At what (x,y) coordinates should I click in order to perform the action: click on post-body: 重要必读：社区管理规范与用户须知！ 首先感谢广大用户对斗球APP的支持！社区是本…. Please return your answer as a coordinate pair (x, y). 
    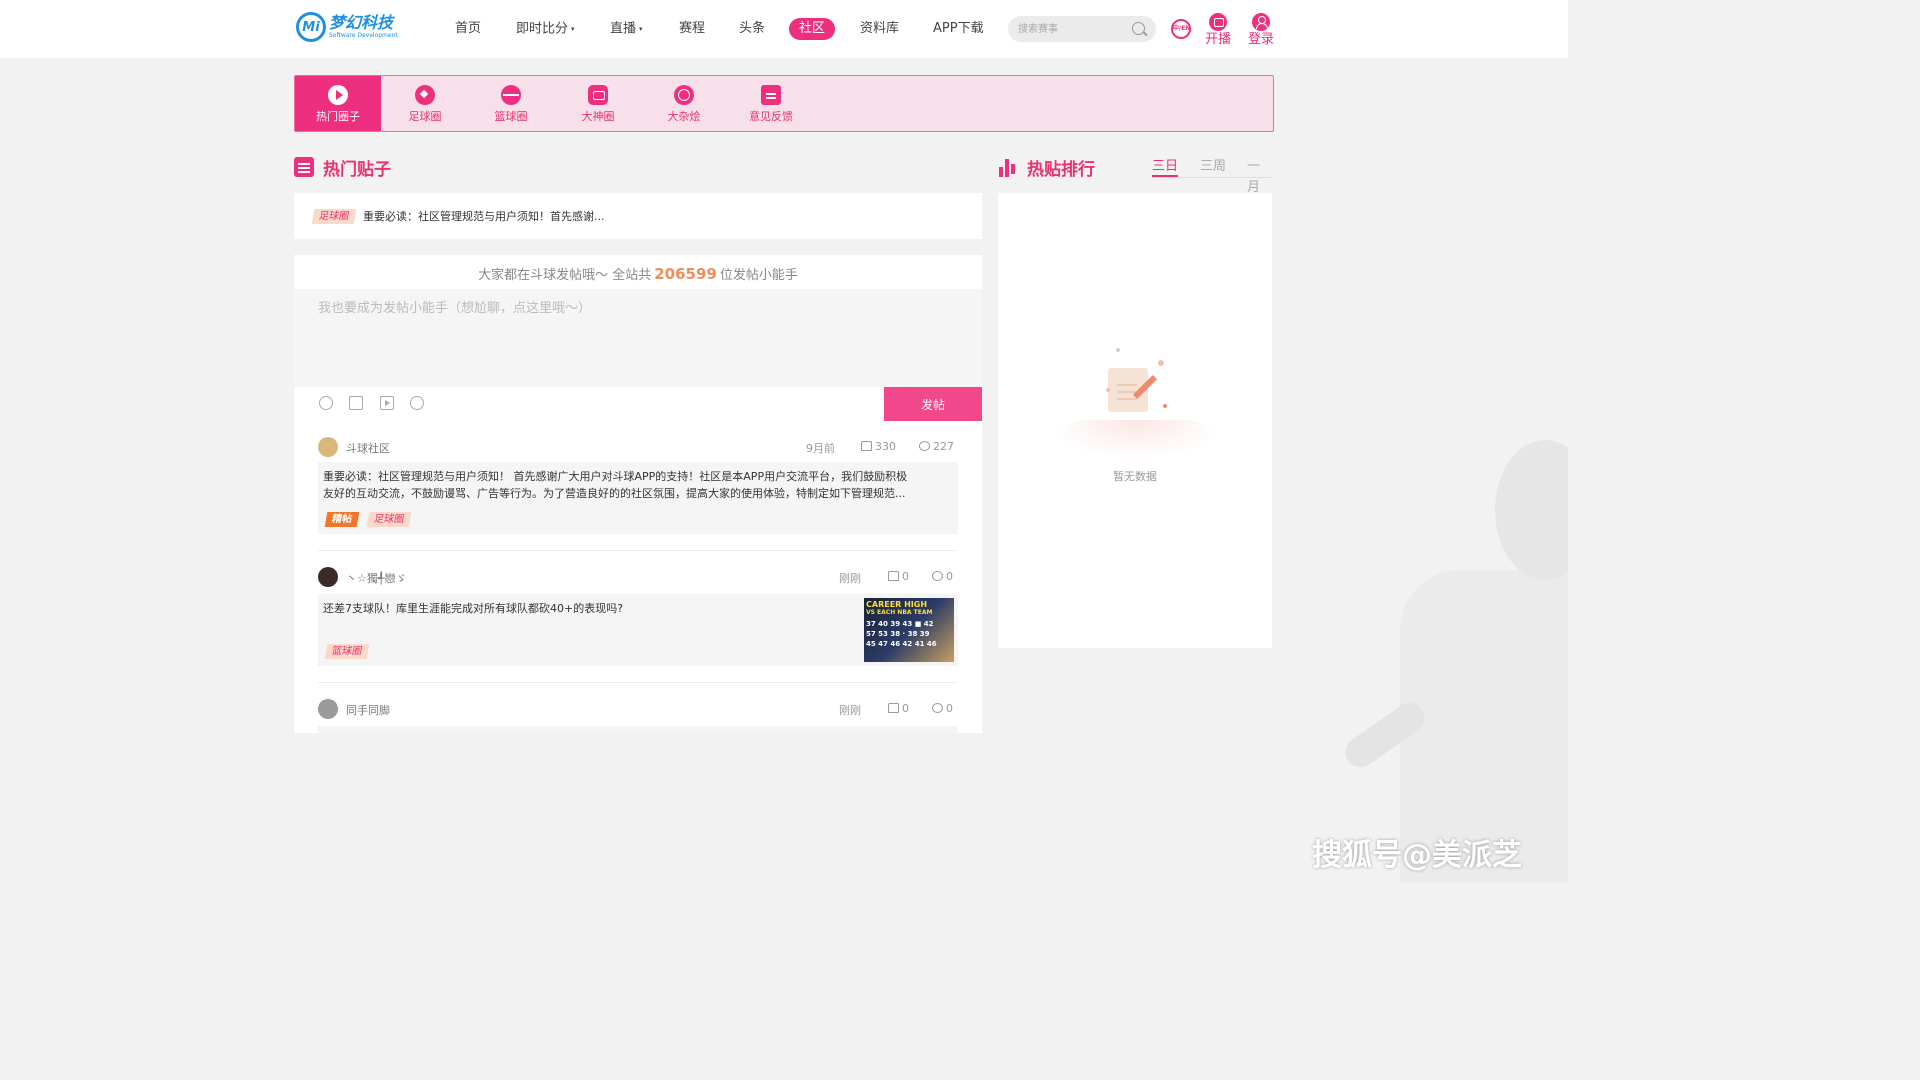
    Looking at the image, I should click on (638, 498).